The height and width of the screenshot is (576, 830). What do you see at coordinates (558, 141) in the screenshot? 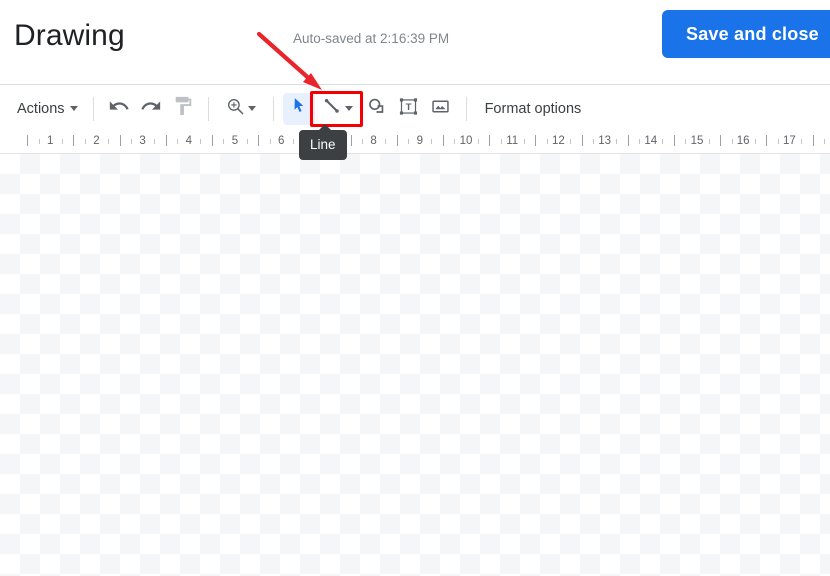
I see `ruler-number: 12` at bounding box center [558, 141].